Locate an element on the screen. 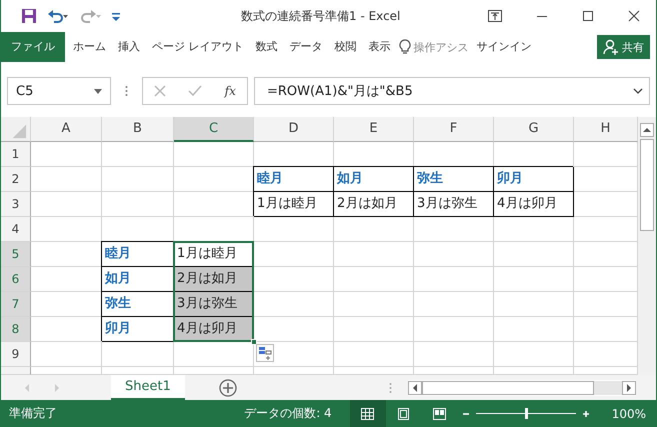 The width and height of the screenshot is (657, 427). fill-handle is located at coordinates (254, 342).